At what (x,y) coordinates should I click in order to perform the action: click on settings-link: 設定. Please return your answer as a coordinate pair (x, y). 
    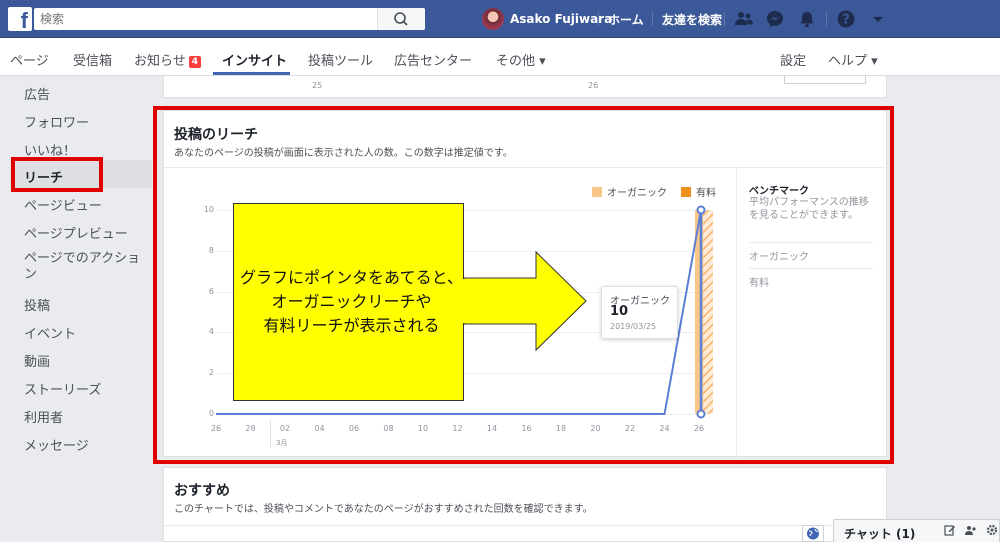
    Looking at the image, I should click on (793, 59).